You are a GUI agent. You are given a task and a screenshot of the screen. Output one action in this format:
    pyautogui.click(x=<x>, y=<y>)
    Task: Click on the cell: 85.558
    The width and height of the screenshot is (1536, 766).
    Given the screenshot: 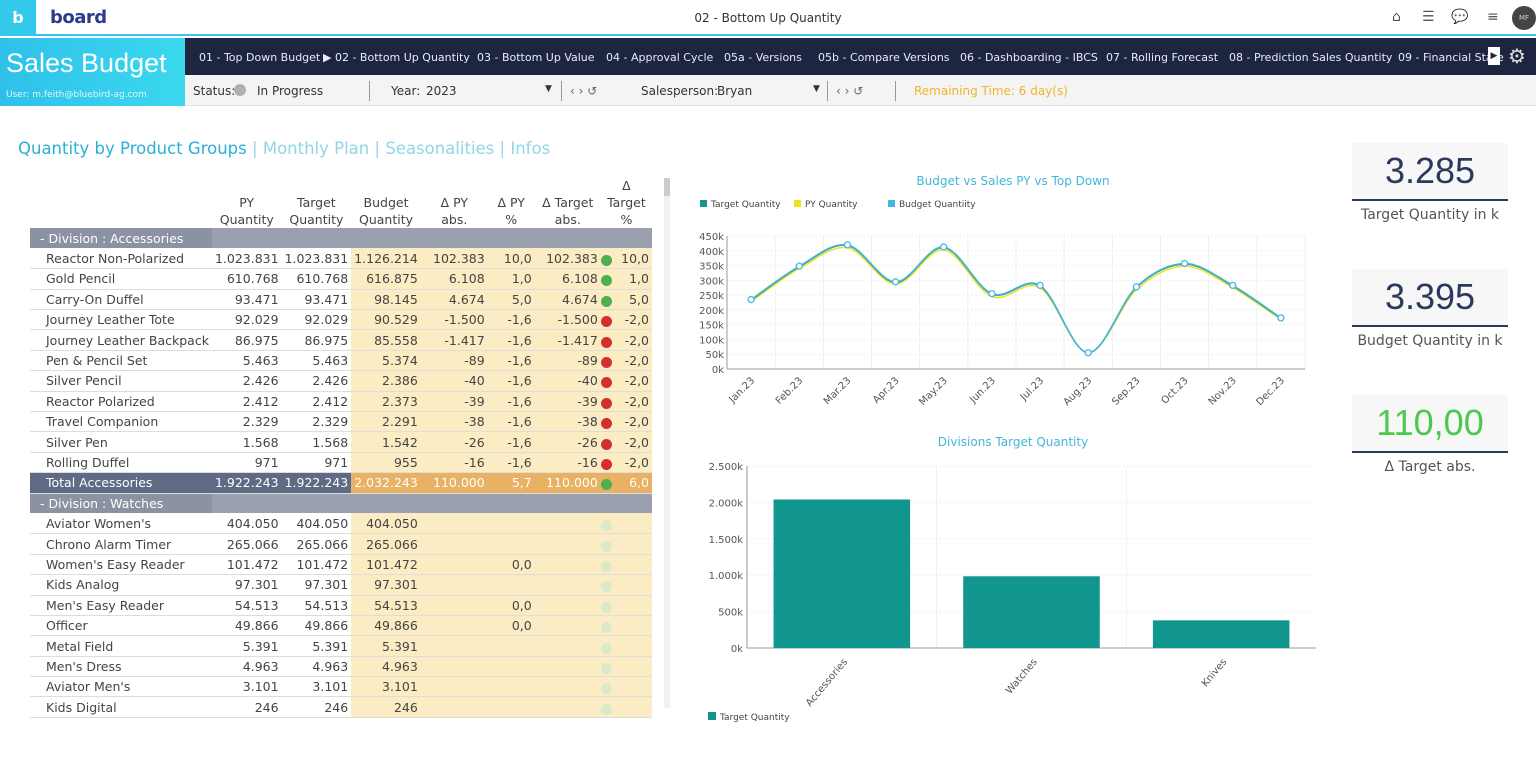 What is the action you would take?
    pyautogui.click(x=386, y=340)
    